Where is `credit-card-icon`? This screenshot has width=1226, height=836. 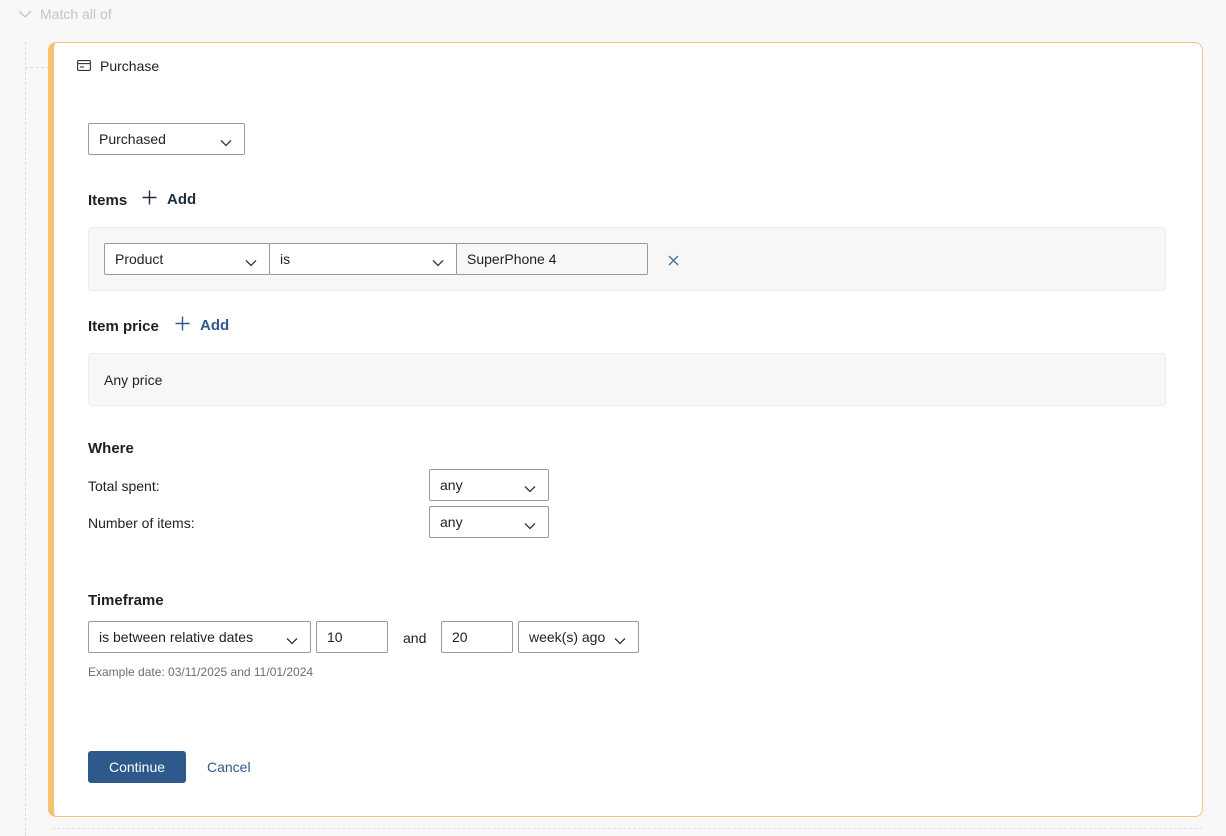 credit-card-icon is located at coordinates (84, 66).